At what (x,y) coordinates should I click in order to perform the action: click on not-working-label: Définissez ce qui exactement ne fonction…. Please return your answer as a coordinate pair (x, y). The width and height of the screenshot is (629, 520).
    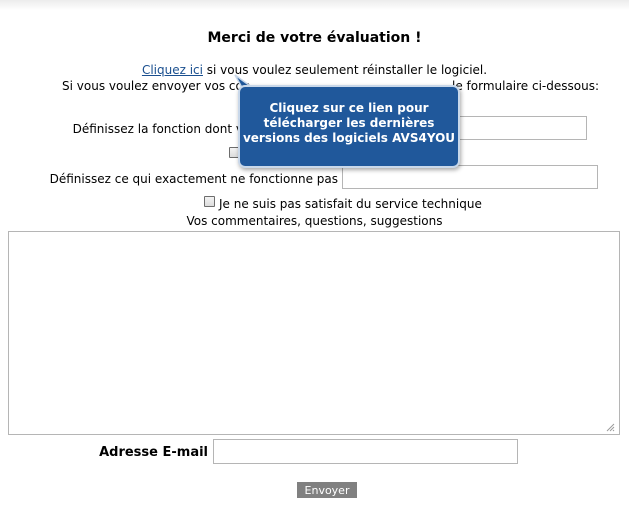
    Looking at the image, I should click on (193, 179).